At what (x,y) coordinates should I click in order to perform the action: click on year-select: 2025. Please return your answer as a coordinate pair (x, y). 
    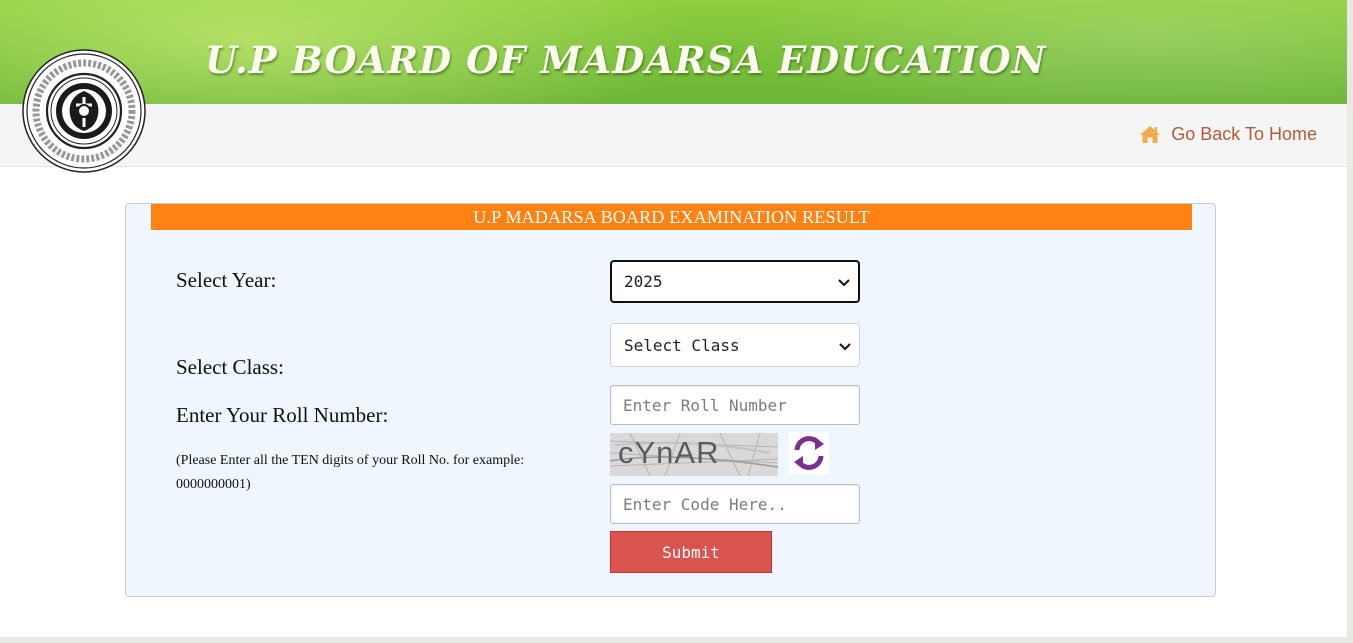
    Looking at the image, I should click on (735, 281).